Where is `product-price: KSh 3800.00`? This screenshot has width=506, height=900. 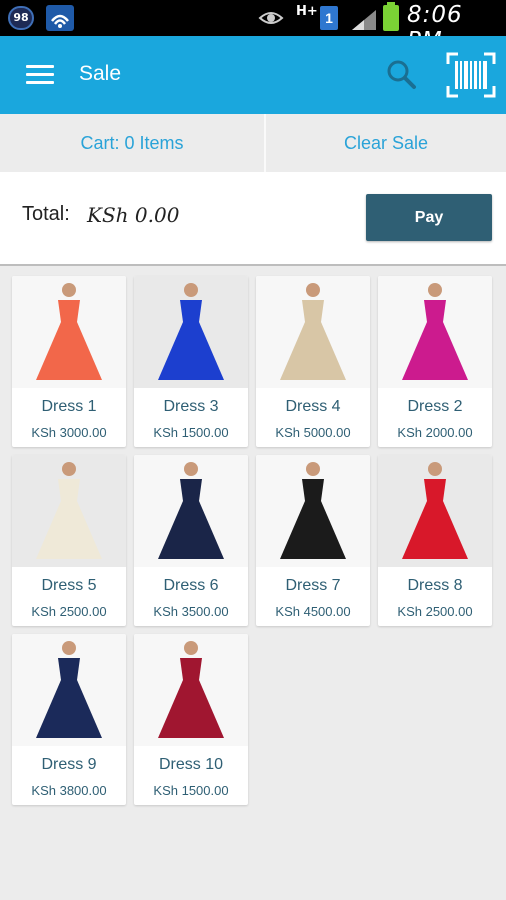 product-price: KSh 3800.00 is located at coordinates (69, 790).